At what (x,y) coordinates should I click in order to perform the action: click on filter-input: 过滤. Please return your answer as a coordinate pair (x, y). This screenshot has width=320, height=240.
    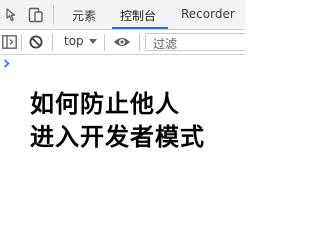
    Looking at the image, I should click on (195, 42).